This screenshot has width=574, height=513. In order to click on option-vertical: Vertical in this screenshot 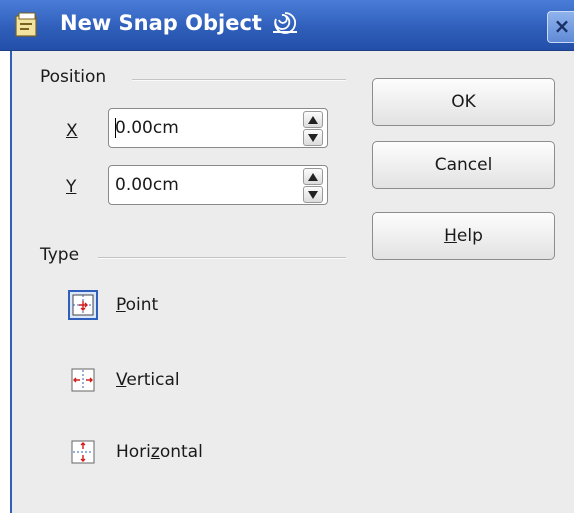, I will do `click(148, 380)`.